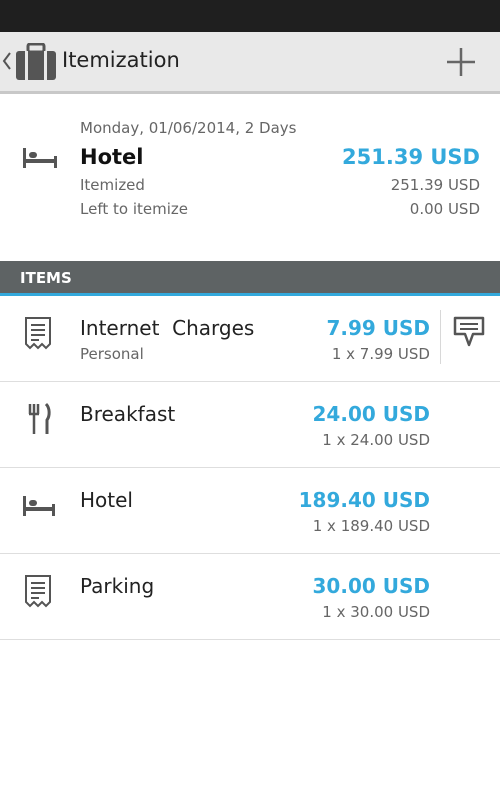 This screenshot has width=500, height=800. Describe the element at coordinates (112, 354) in the screenshot. I see `item-subtitle: Personal` at that location.